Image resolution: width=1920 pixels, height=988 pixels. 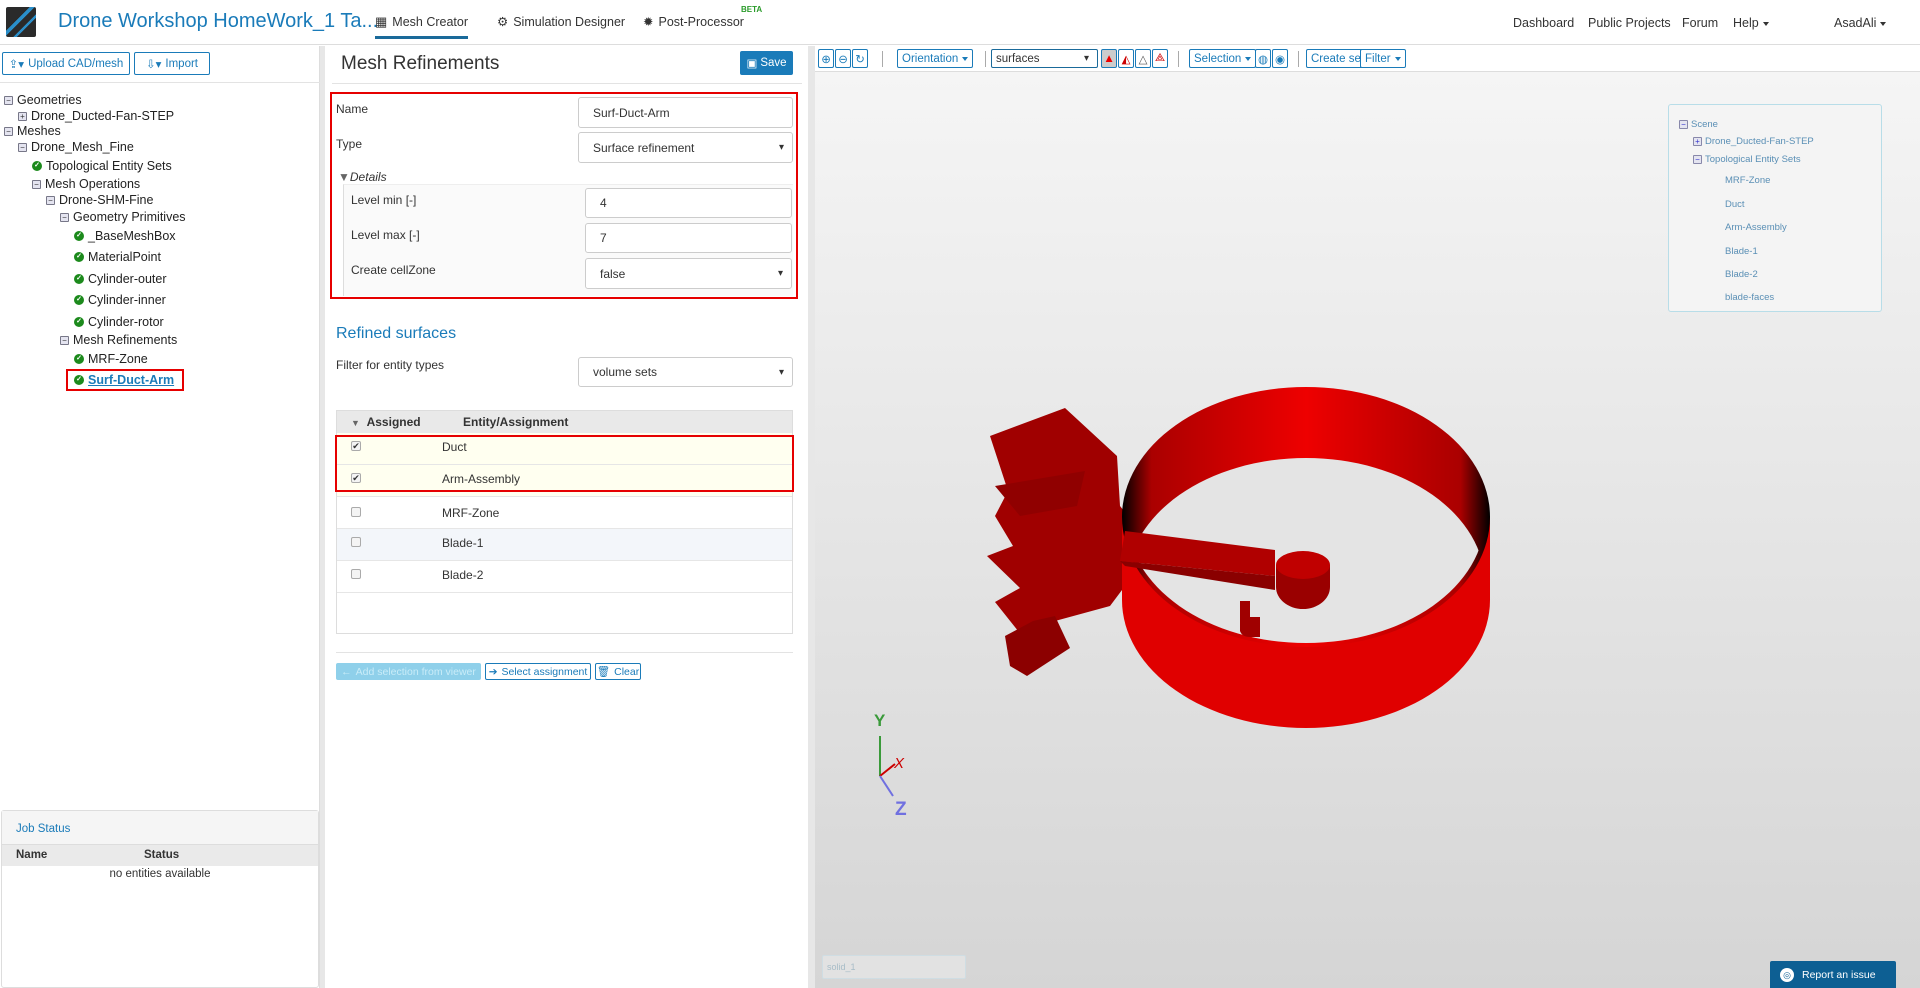 I want to click on name-input: Surf-Duct-Arm, so click(x=685, y=112).